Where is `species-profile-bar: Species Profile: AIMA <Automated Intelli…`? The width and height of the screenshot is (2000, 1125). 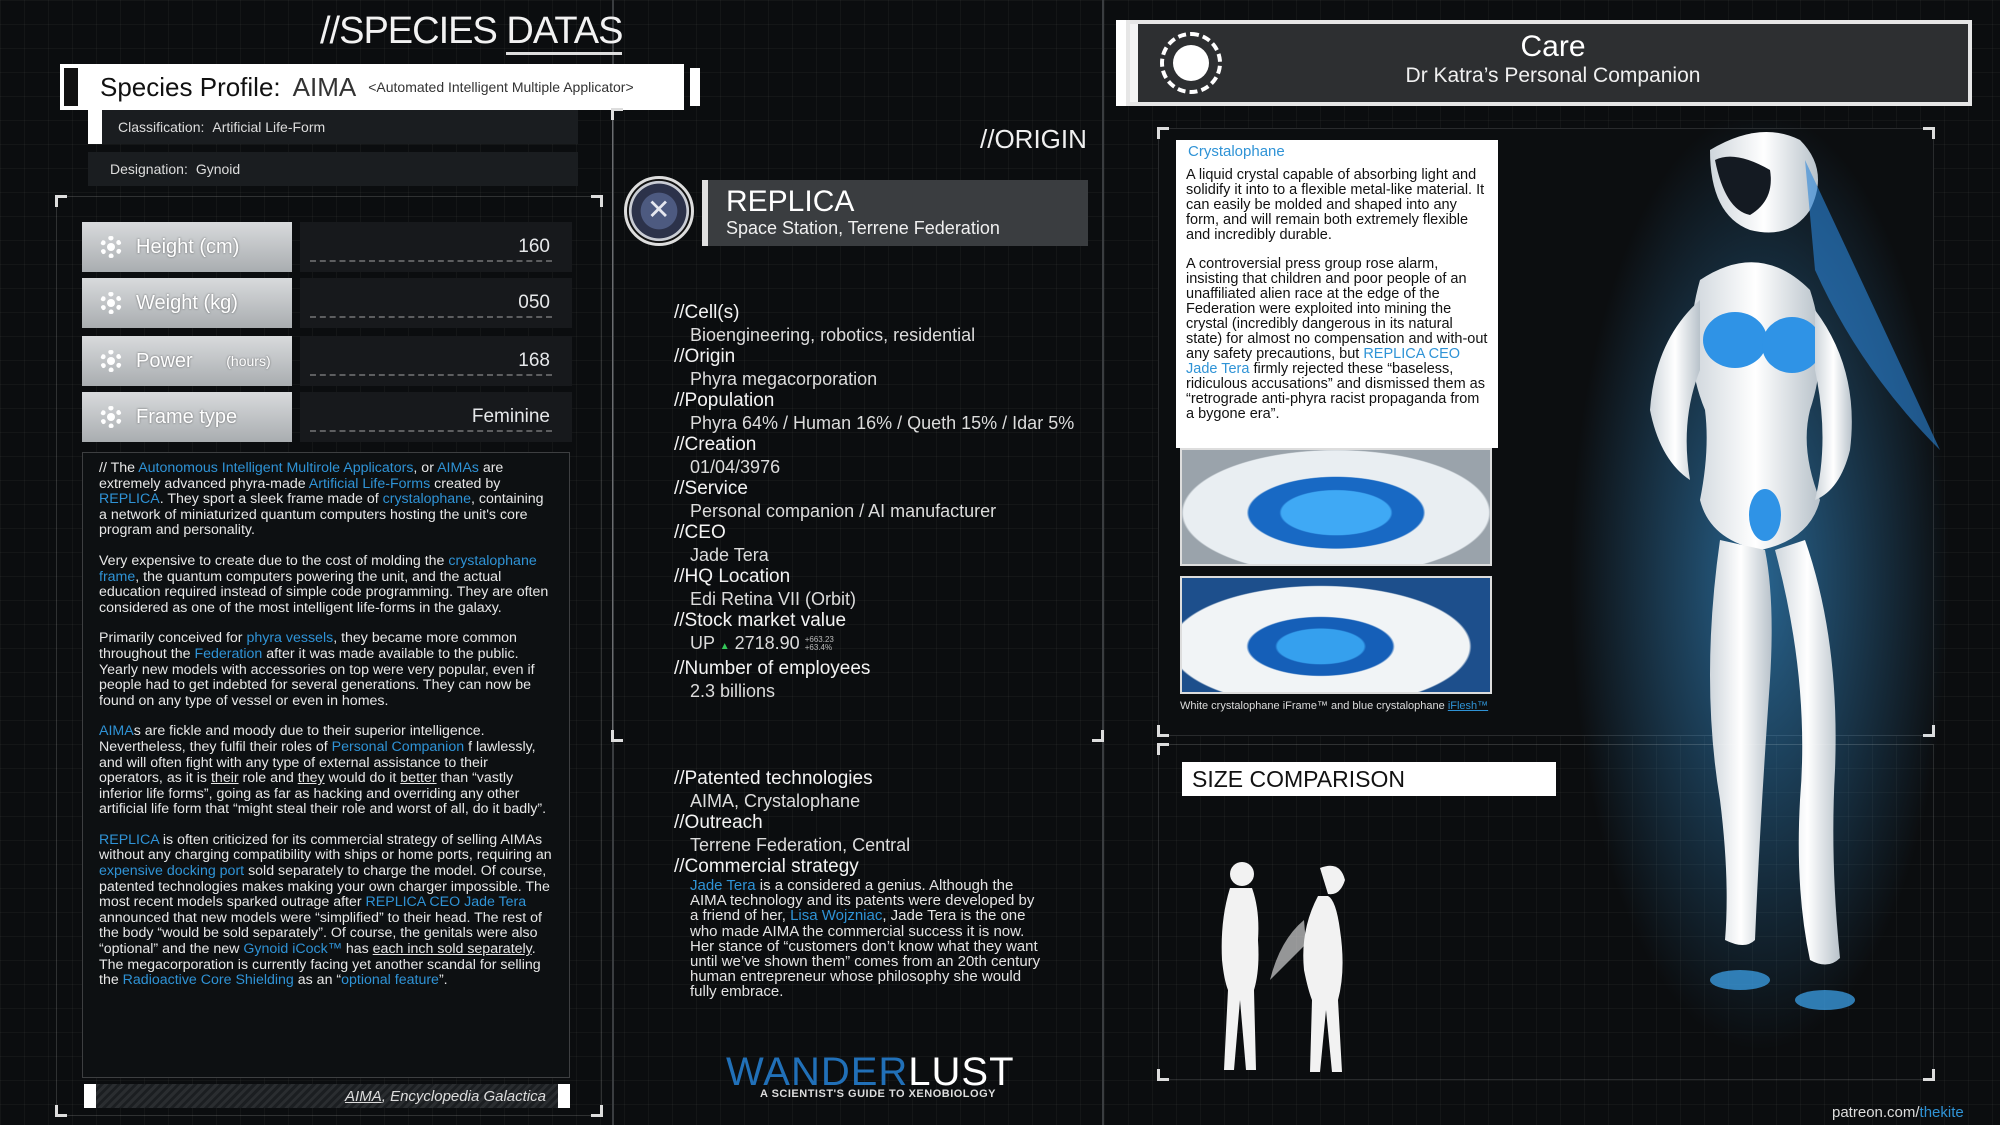 species-profile-bar: Species Profile: AIMA <Automated Intelli… is located at coordinates (380, 87).